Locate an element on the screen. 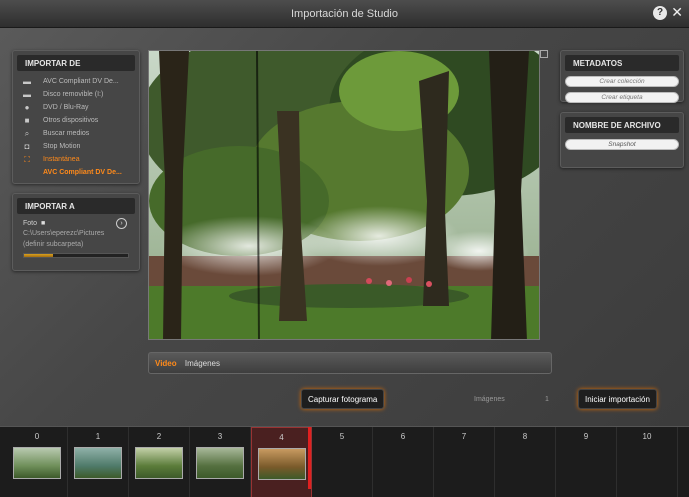  create-tag-field: Crear etiqueta is located at coordinates (622, 97).